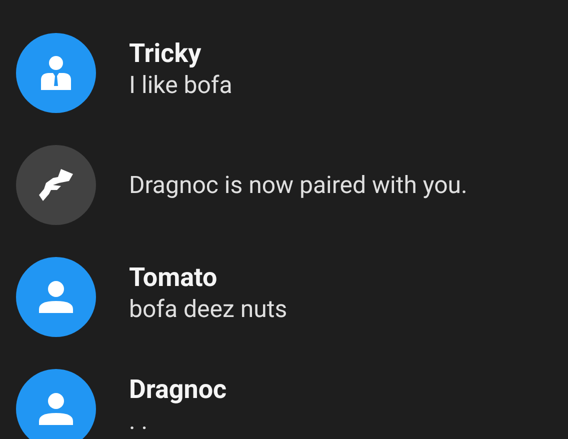  Describe the element at coordinates (139, 421) in the screenshot. I see `message-text: . .` at that location.